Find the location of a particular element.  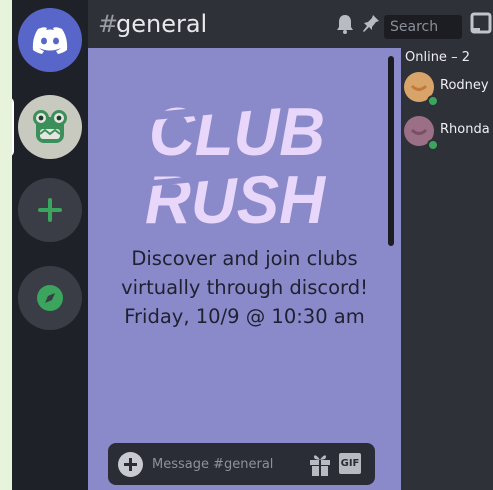

member-item: Rodney is located at coordinates (448, 89).